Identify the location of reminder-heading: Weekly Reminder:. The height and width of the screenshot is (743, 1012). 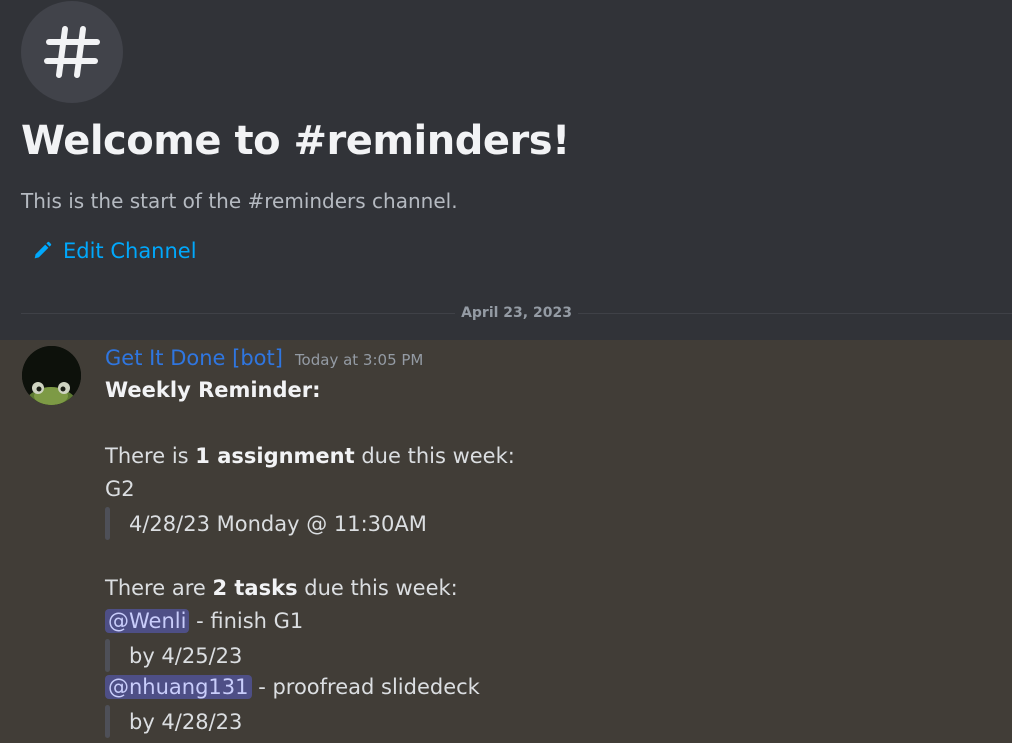
(213, 390).